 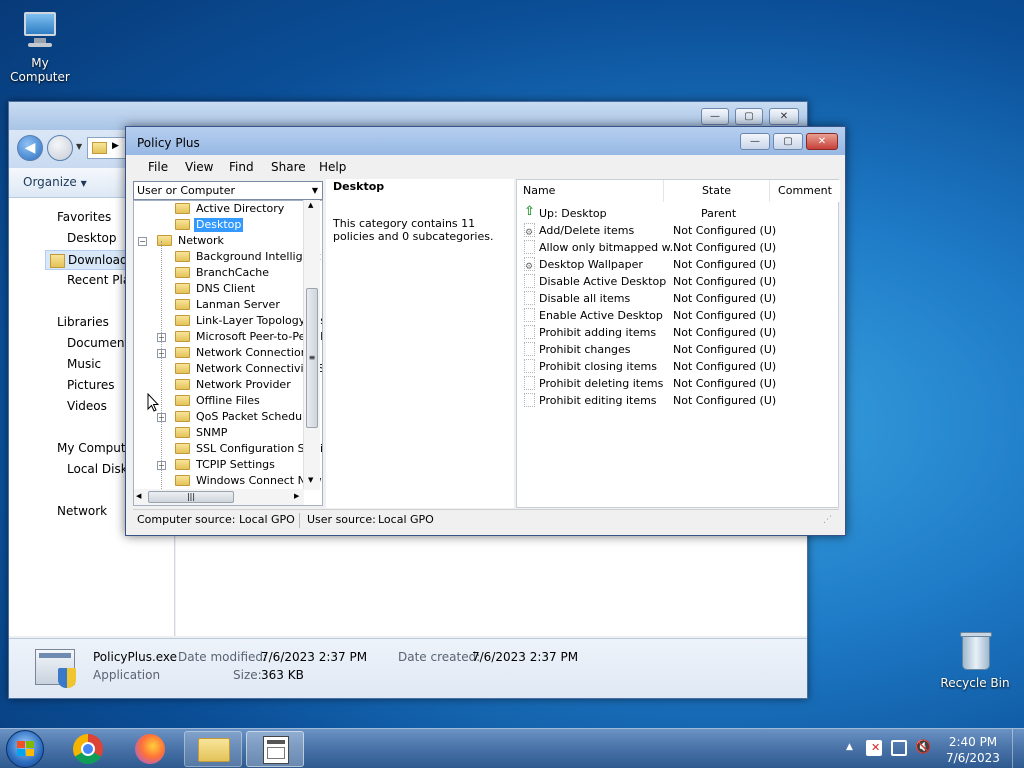 I want to click on policy-row: Enable Active Desktop Not Configured (U), so click(x=677, y=315).